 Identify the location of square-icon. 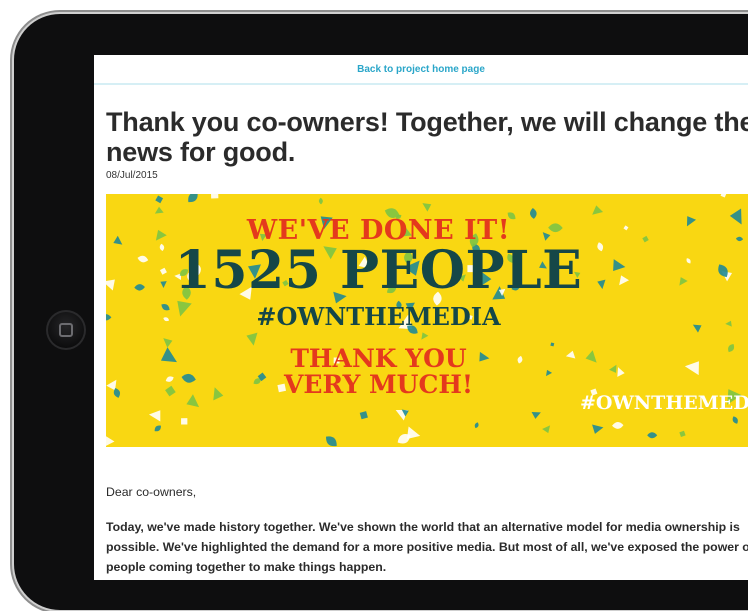
(66, 330).